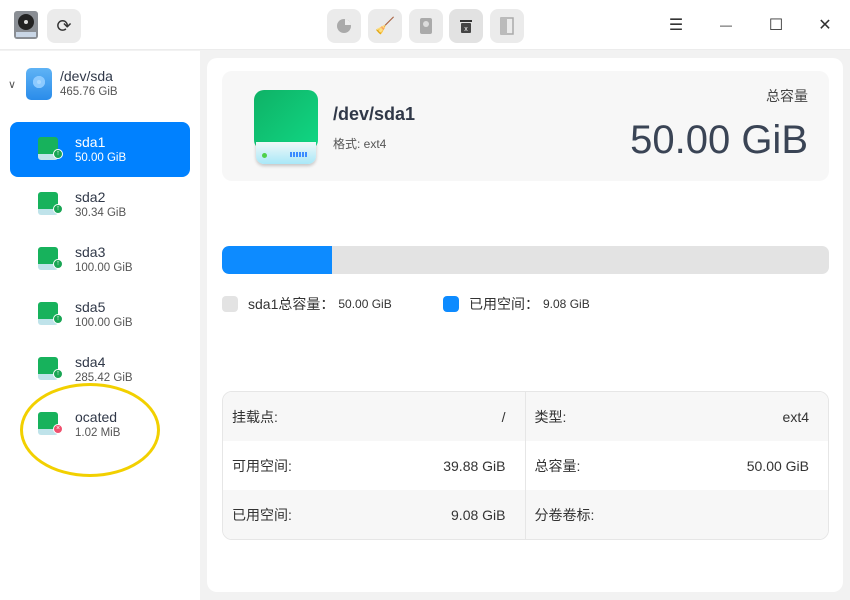  Describe the element at coordinates (564, 514) in the screenshot. I see `detail-label: 分卷卷标:` at that location.